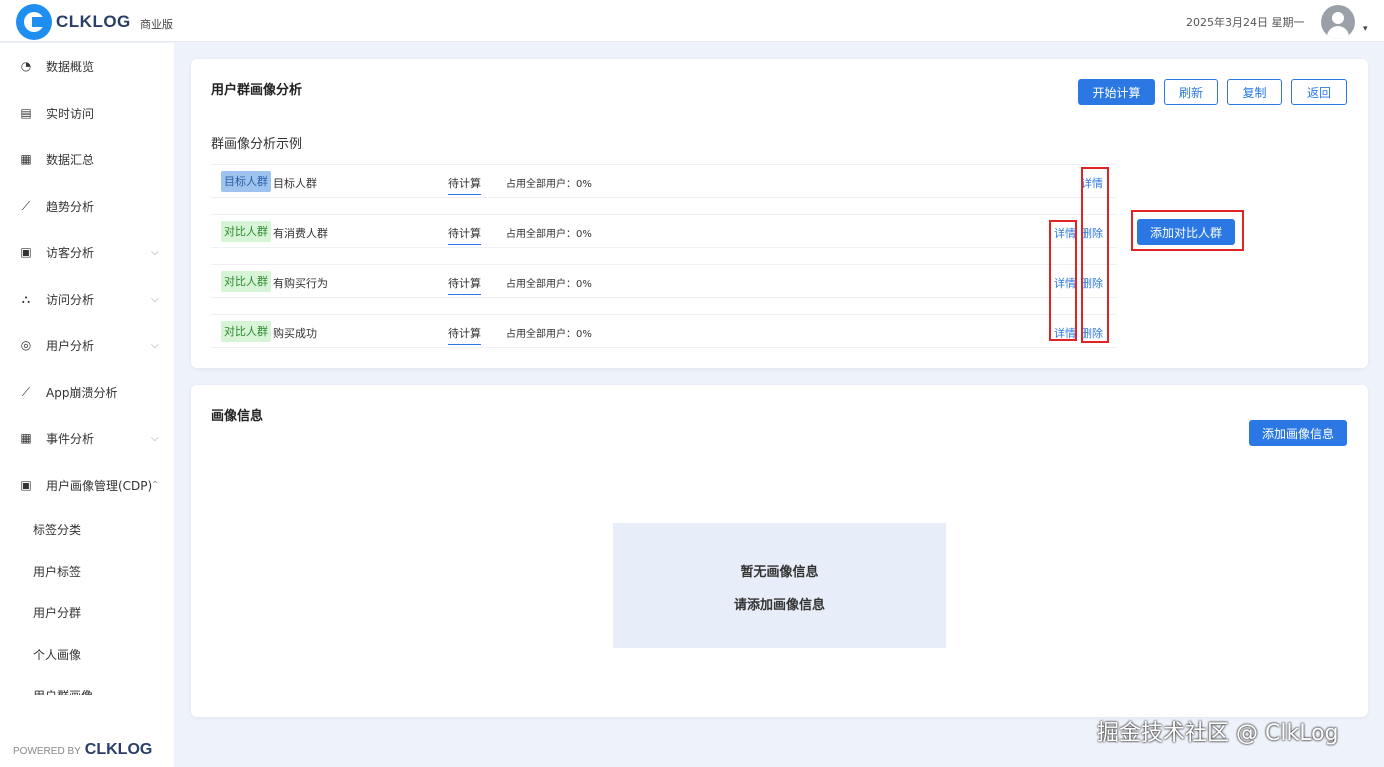 The height and width of the screenshot is (767, 1384). Describe the element at coordinates (26, 159) in the screenshot. I see `summary-icon: ▦` at that location.